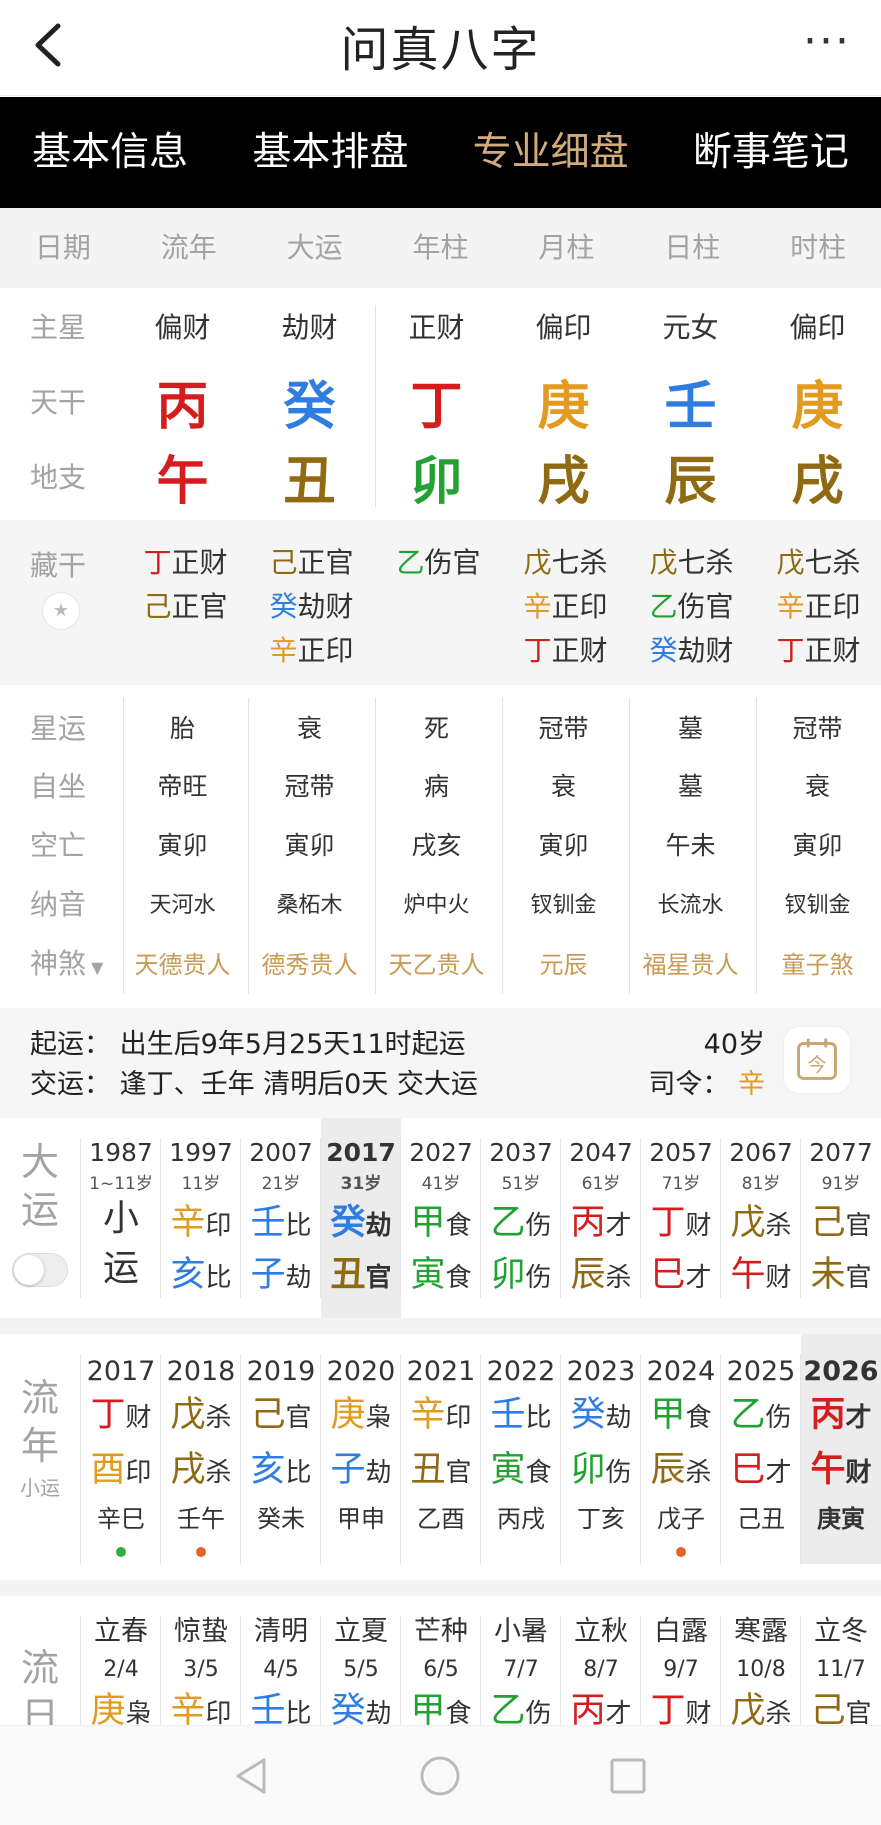  I want to click on pillar-god: 官, so click(458, 1473).